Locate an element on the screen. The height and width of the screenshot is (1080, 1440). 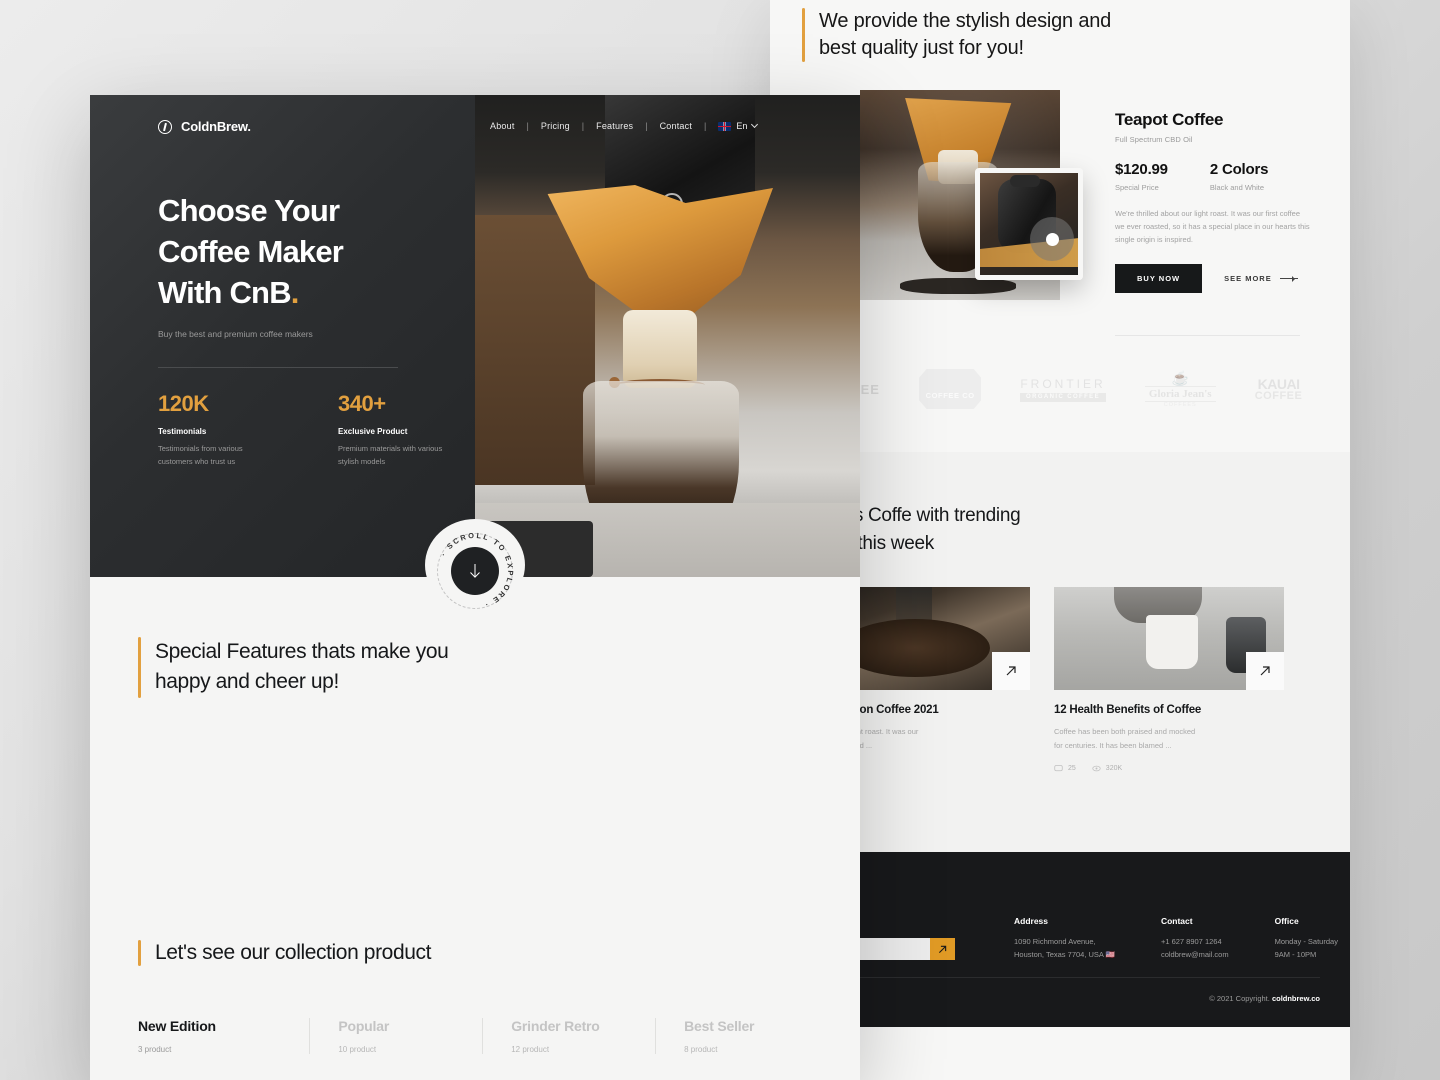
footer-column-office: Office Monday - Saturday 9AM - 10PM is located at coordinates (1306, 939).